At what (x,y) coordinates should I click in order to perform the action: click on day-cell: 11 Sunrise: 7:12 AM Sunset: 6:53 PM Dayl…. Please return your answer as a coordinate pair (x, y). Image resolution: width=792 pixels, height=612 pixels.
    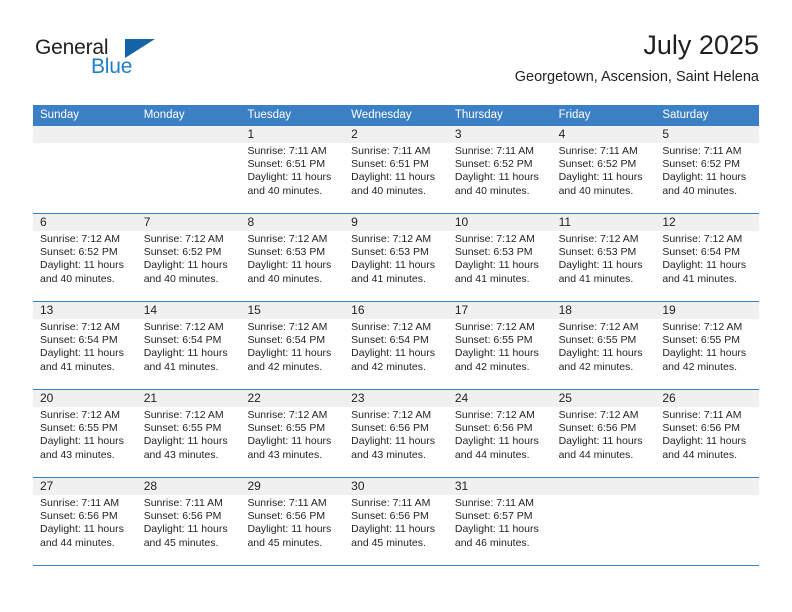
    Looking at the image, I should click on (603, 257).